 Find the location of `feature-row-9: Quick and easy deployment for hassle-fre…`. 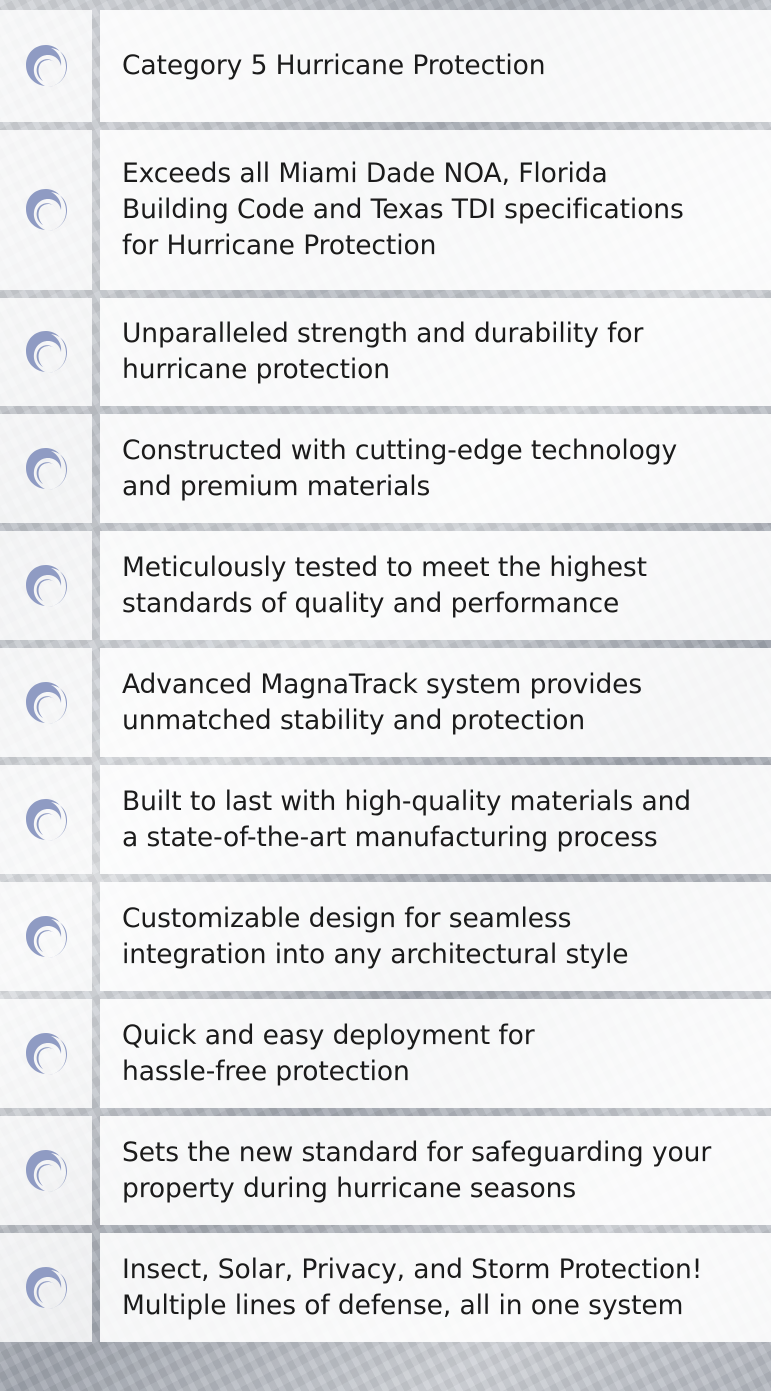

feature-row-9: Quick and easy deployment for hassle-fre… is located at coordinates (385, 1053).